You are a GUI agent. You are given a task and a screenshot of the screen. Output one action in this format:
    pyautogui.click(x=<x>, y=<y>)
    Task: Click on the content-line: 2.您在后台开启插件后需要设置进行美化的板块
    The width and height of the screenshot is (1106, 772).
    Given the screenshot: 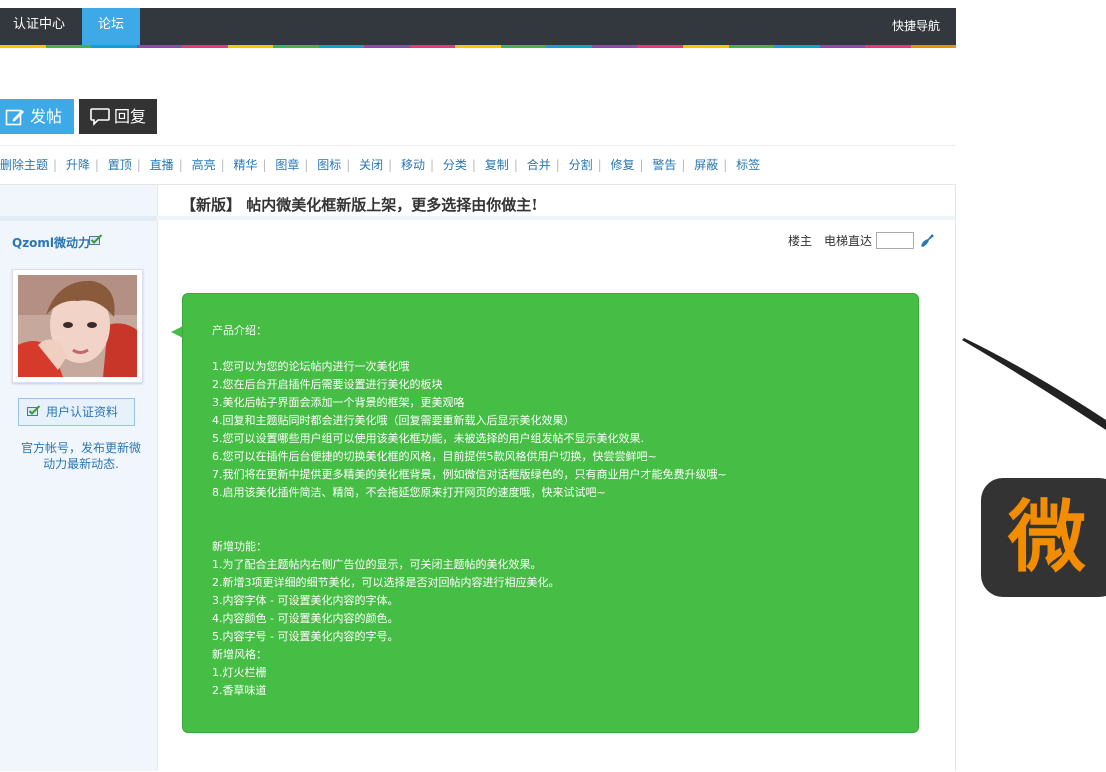 What is the action you would take?
    pyautogui.click(x=327, y=384)
    